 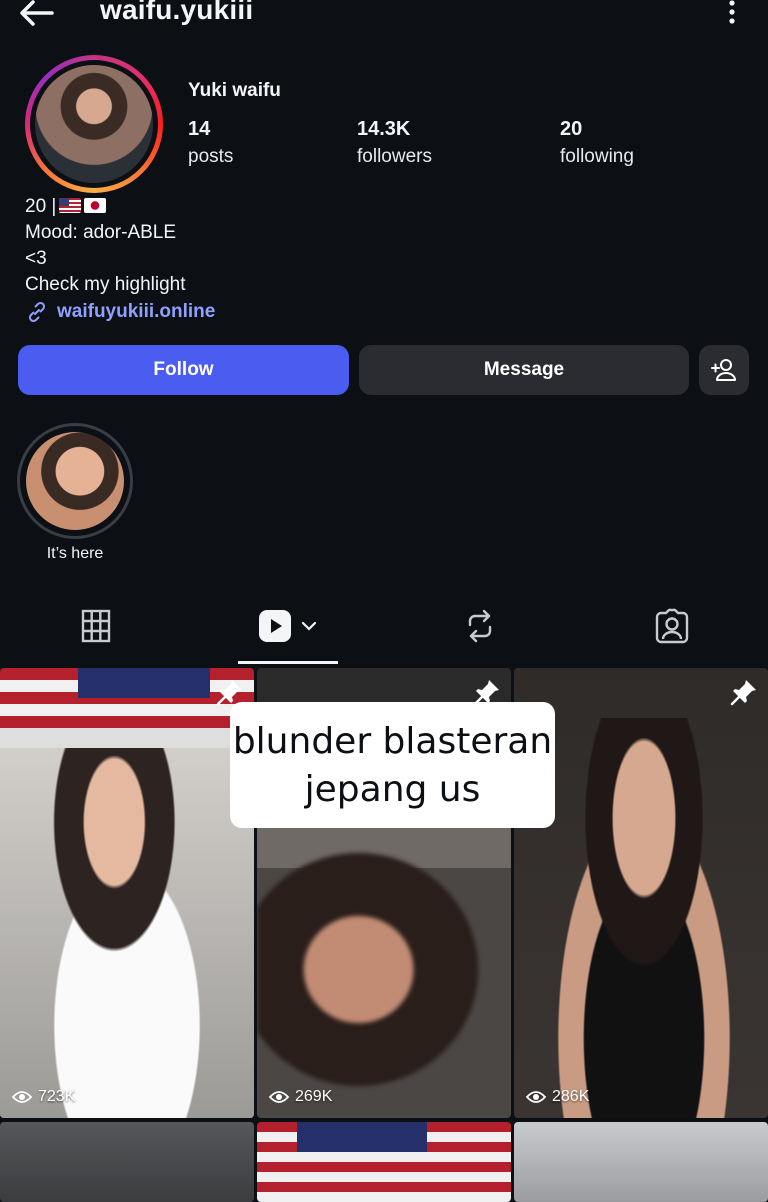 I want to click on highlight-label: It’s here, so click(x=75, y=553).